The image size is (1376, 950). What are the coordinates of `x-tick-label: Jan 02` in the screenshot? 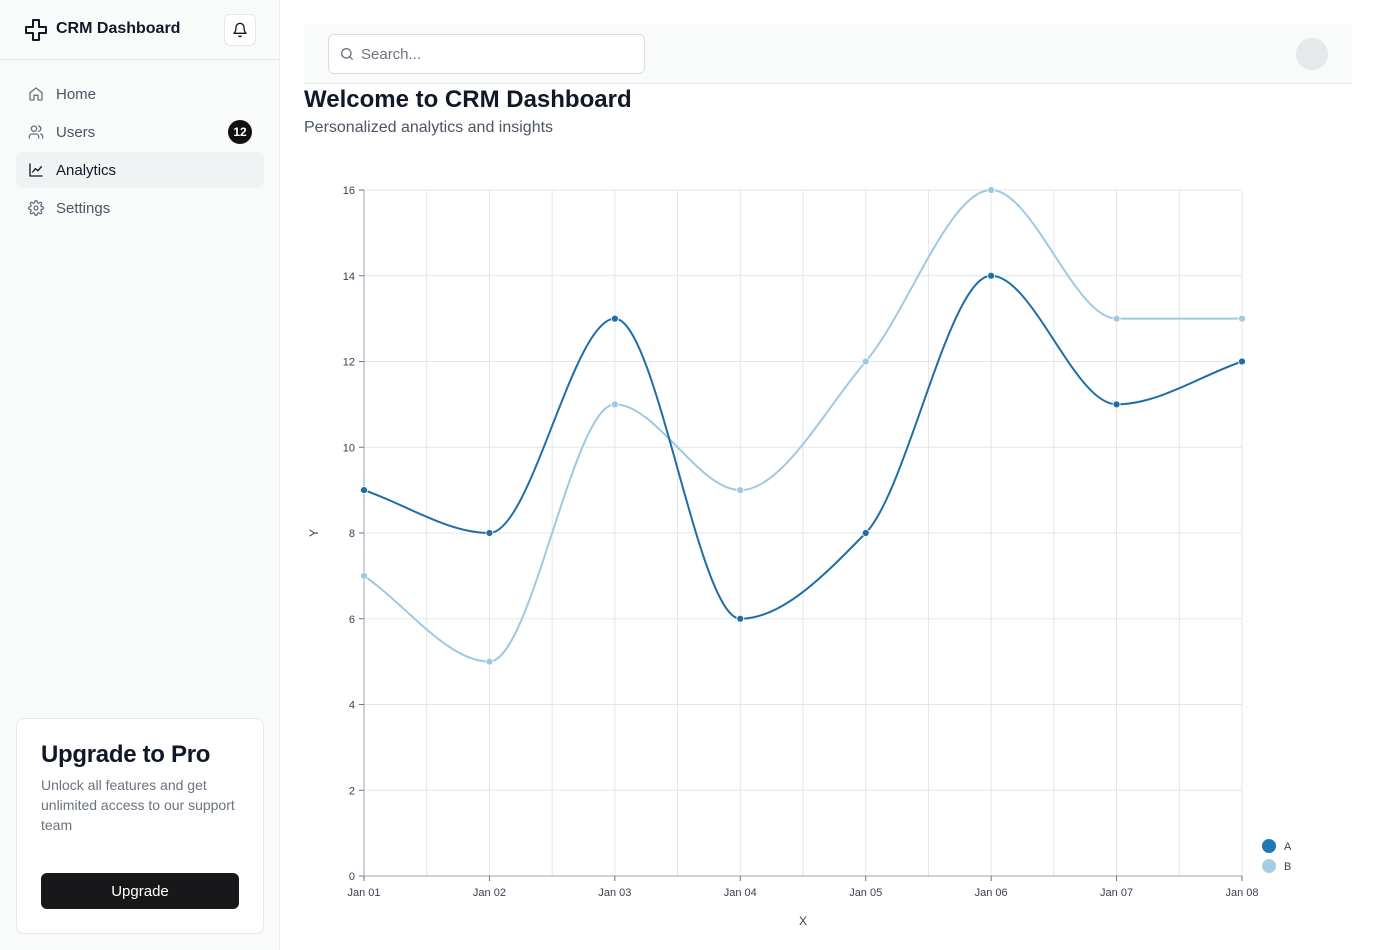 It's located at (489, 893).